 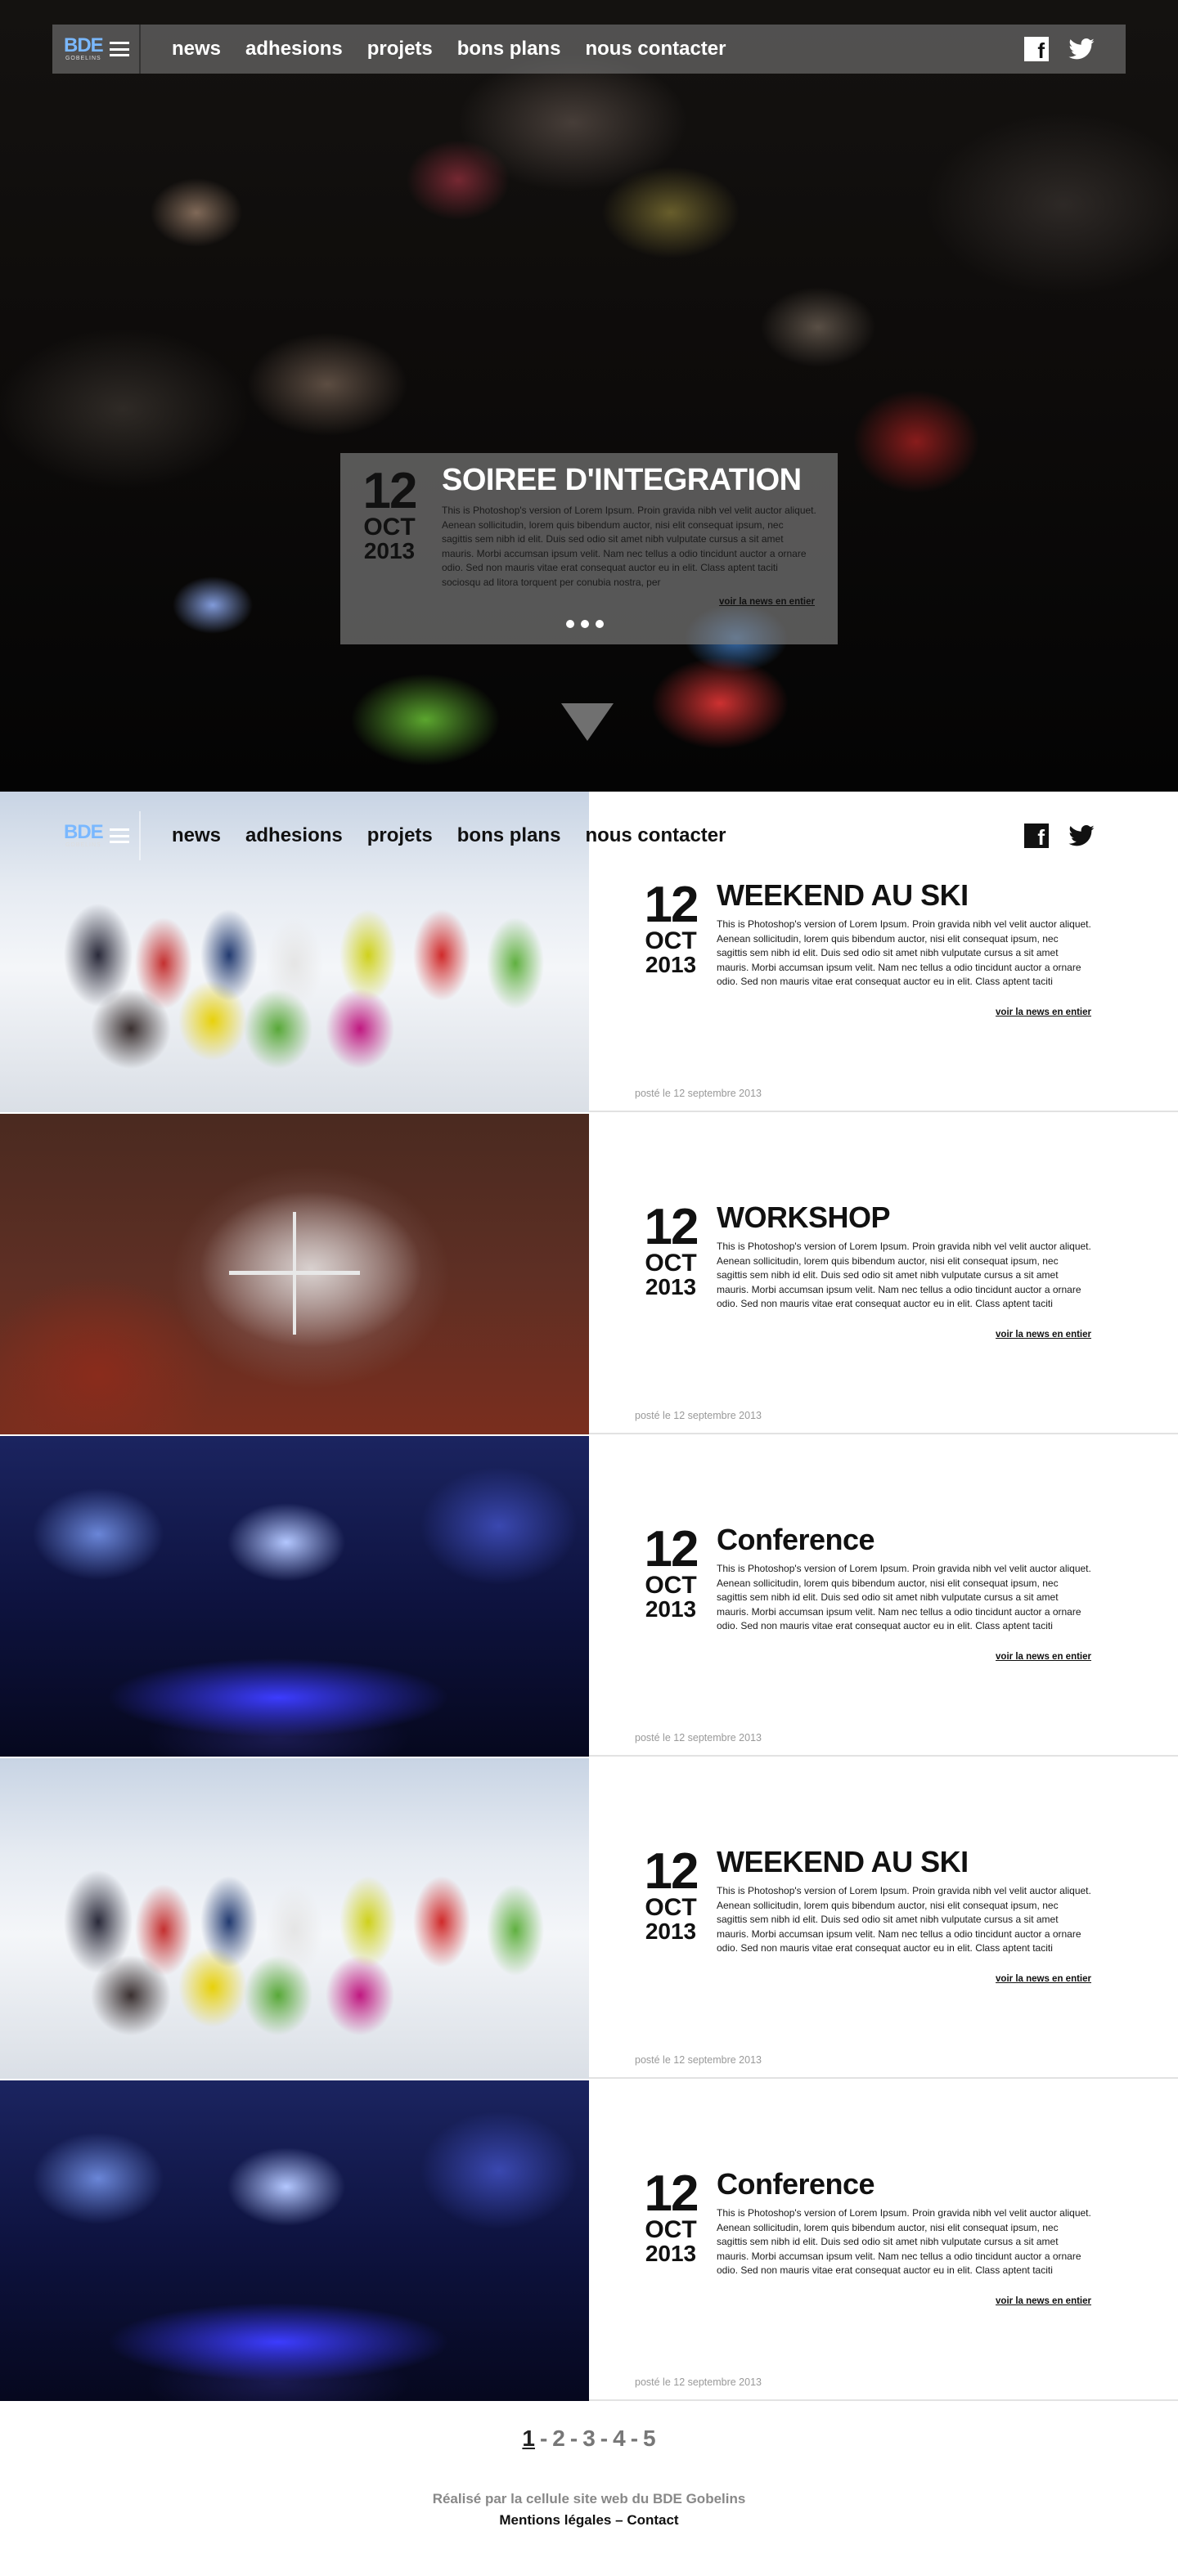 I want to click on slider-dots, so click(x=585, y=624).